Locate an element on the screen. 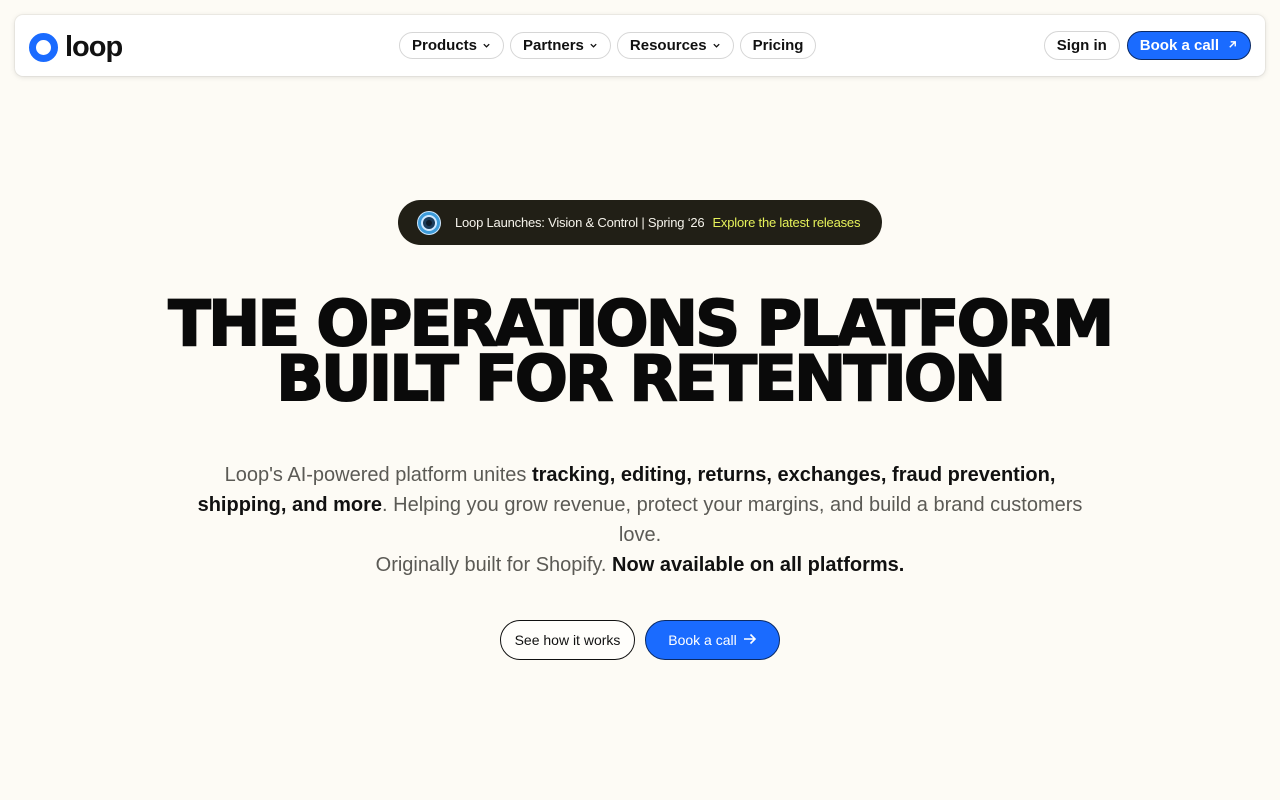 The height and width of the screenshot is (800, 1280). nav-item-pricing: Pricing is located at coordinates (778, 45).